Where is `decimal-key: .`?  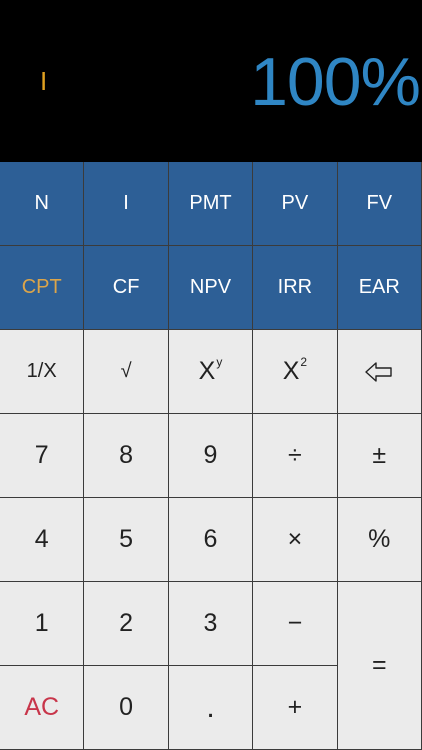
decimal-key: . is located at coordinates (211, 708).